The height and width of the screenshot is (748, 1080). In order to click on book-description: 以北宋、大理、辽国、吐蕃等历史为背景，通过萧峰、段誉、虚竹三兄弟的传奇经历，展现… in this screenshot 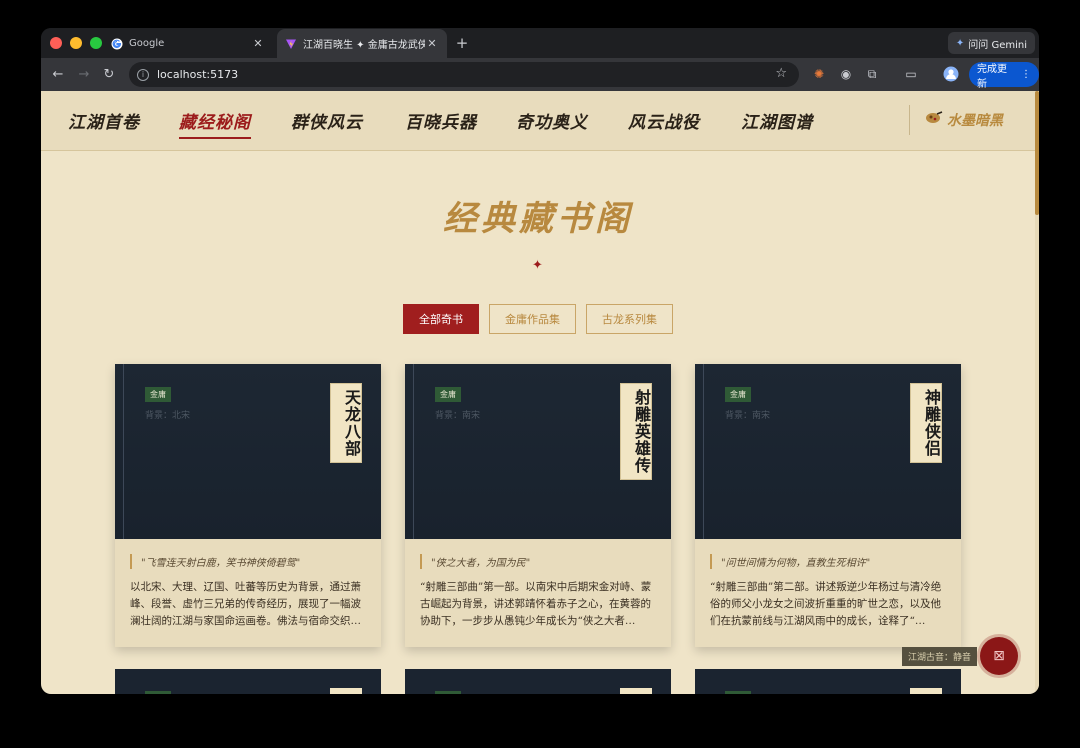, I will do `click(245, 604)`.